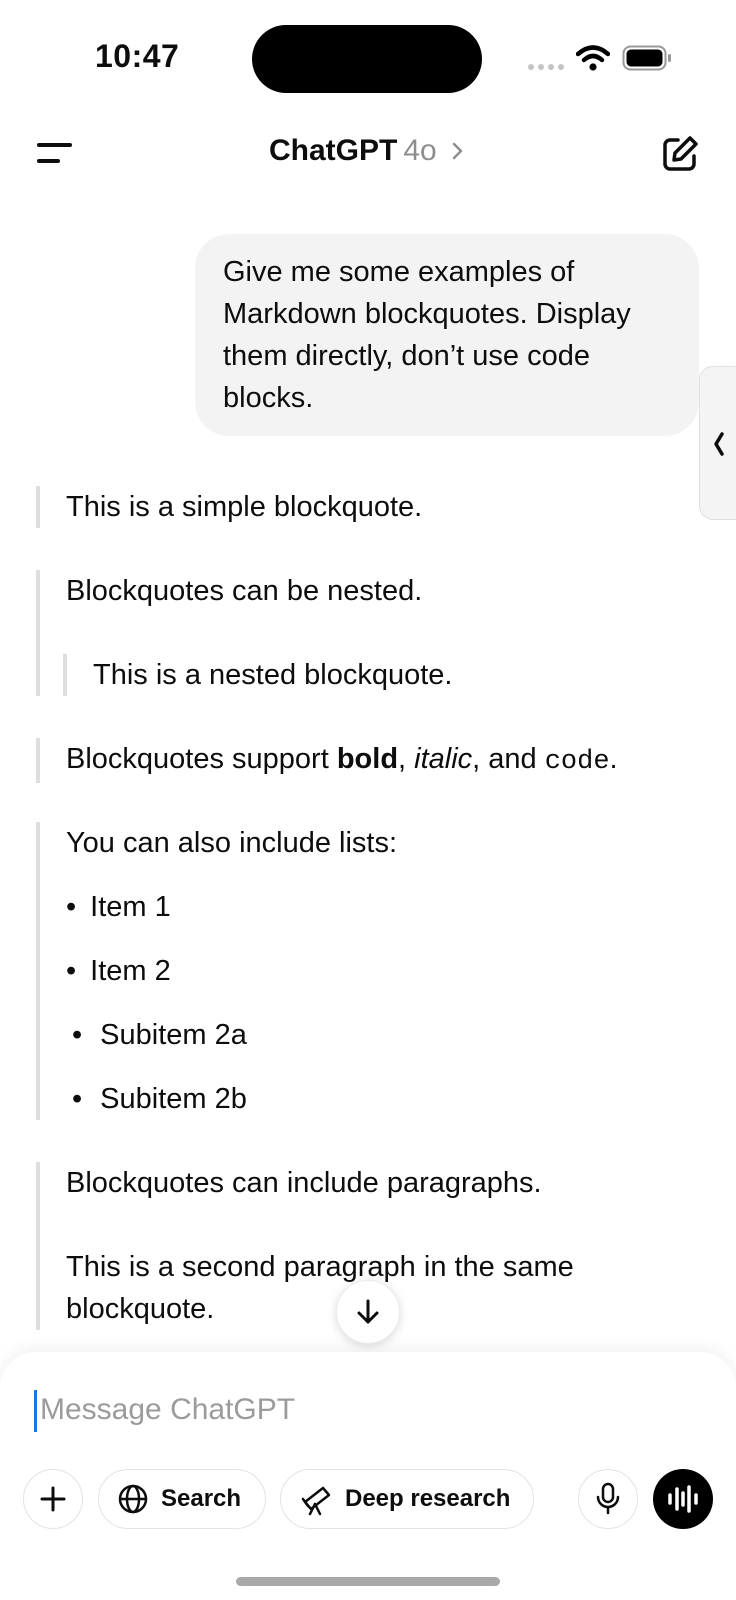  What do you see at coordinates (680, 154) in the screenshot?
I see `new-chat-icon` at bounding box center [680, 154].